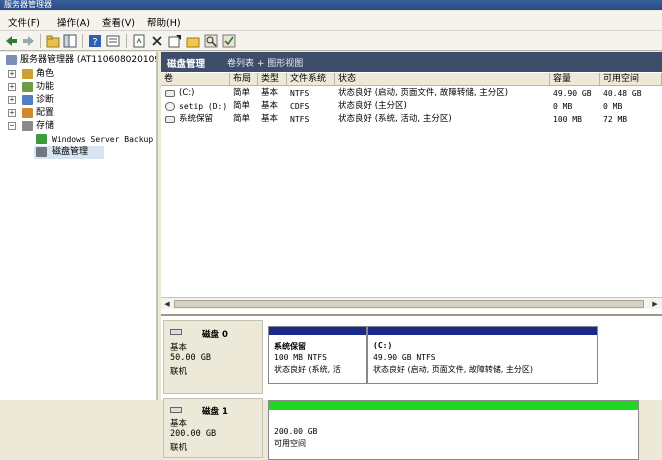 The height and width of the screenshot is (460, 662). I want to click on column-header-type: 类型, so click(272, 79).